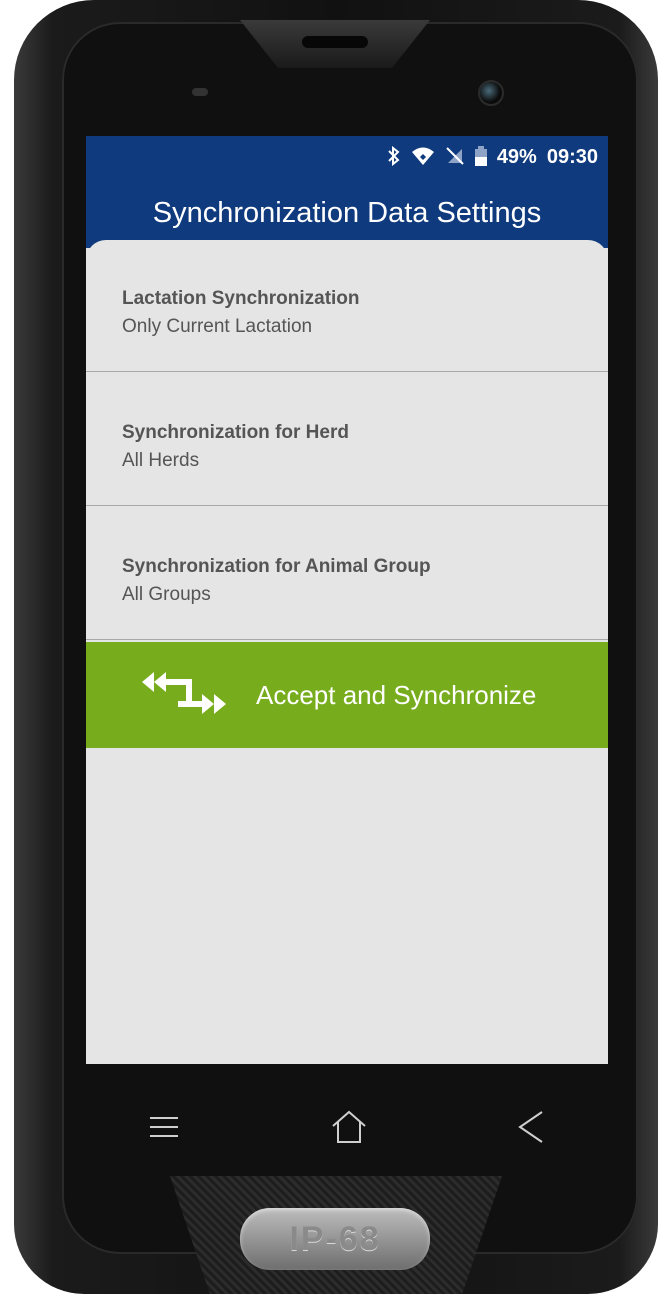 This screenshot has height=1294, width=672. I want to click on setting-value: All Groups, so click(166, 594).